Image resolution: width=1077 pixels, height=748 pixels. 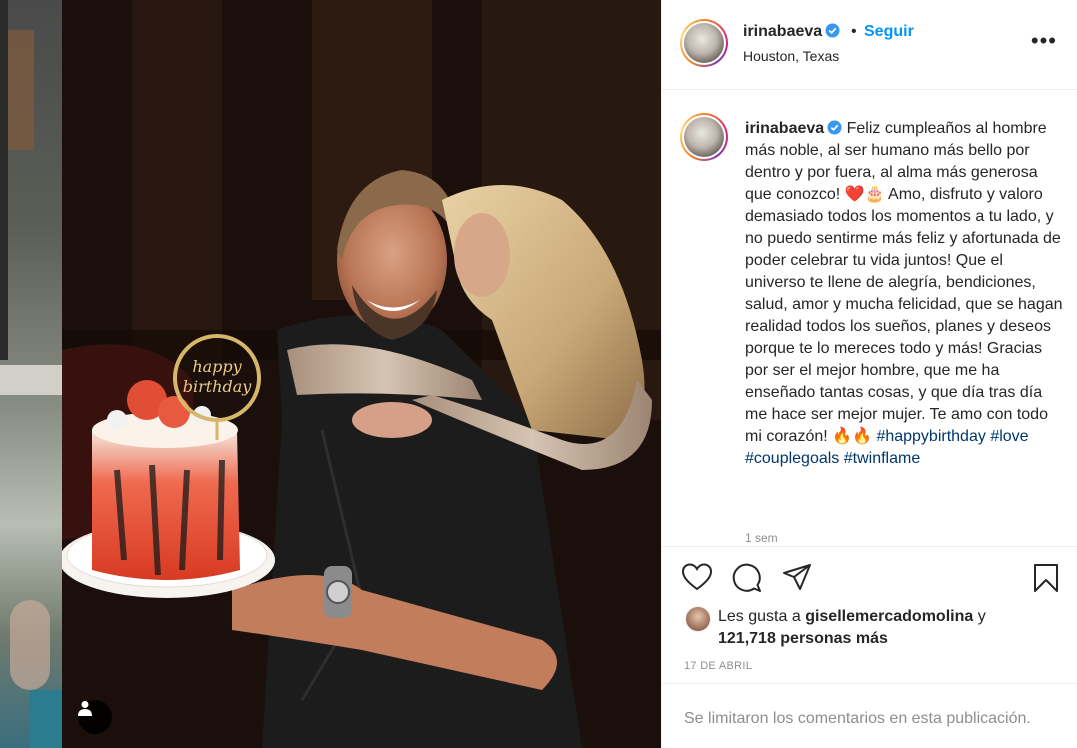 I want to click on likes-line: Les gusta a gisellemercadomolina y, so click(x=852, y=616).